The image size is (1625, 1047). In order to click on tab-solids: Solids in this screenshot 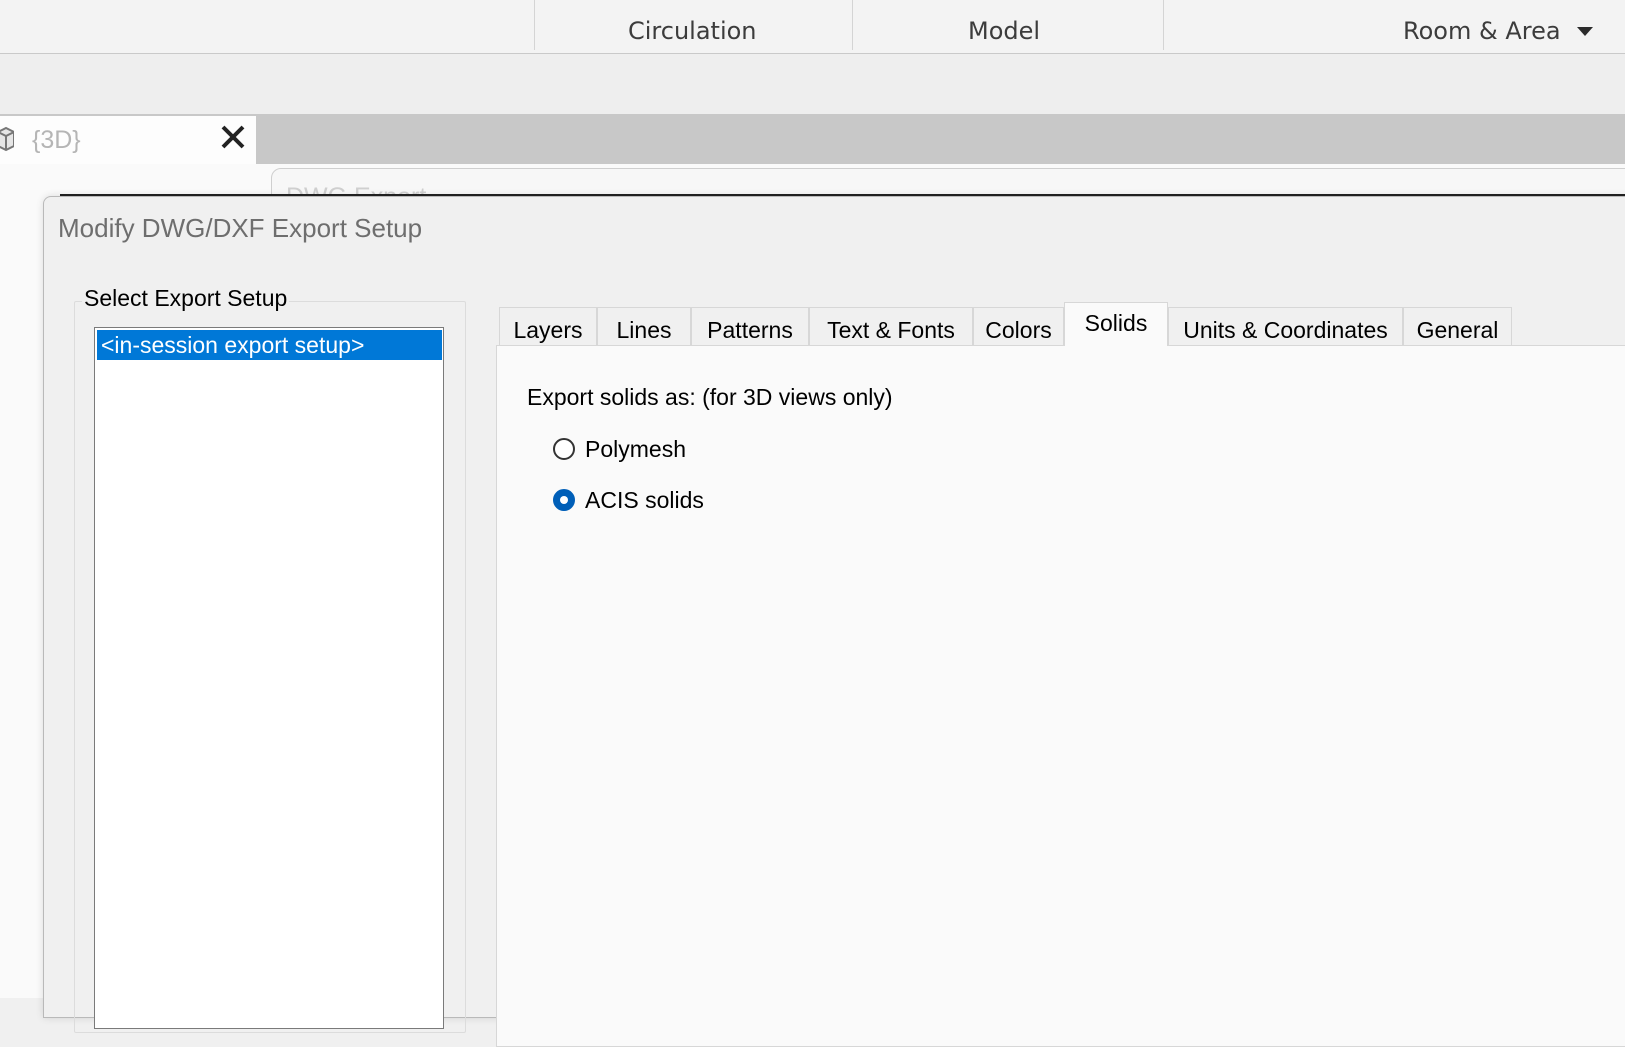, I will do `click(1116, 324)`.